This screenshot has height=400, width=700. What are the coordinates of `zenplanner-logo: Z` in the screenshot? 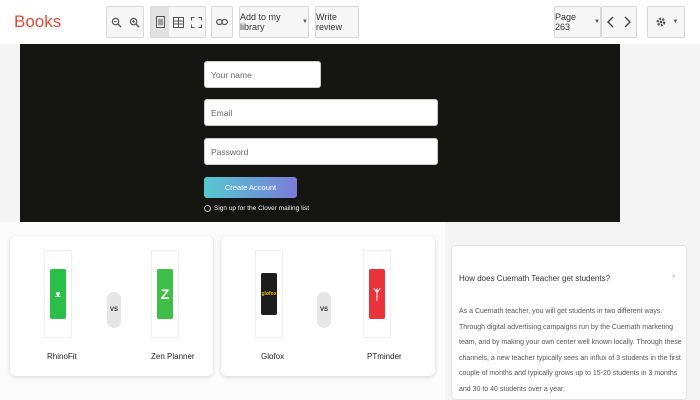 It's located at (165, 294).